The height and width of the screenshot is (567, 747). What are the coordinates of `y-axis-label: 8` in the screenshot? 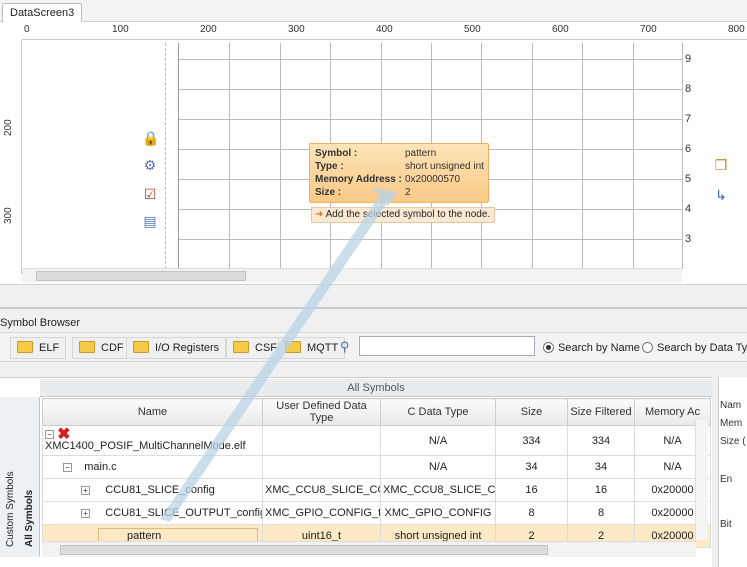 It's located at (688, 89).